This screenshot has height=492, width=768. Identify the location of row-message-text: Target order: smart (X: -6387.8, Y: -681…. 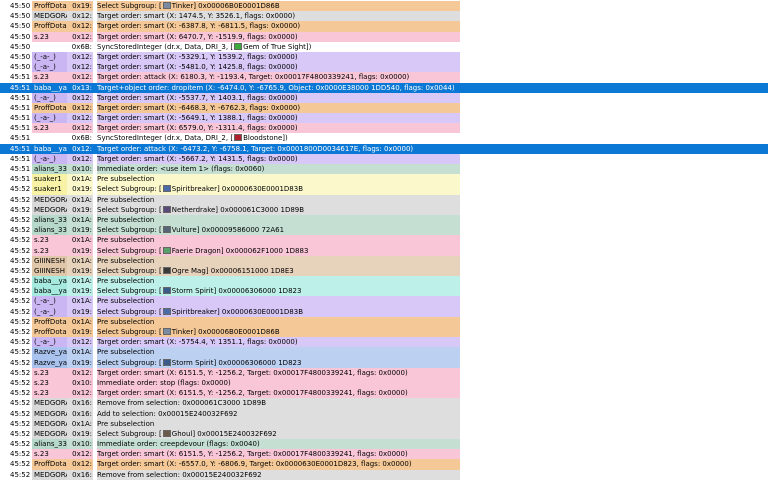
(199, 26).